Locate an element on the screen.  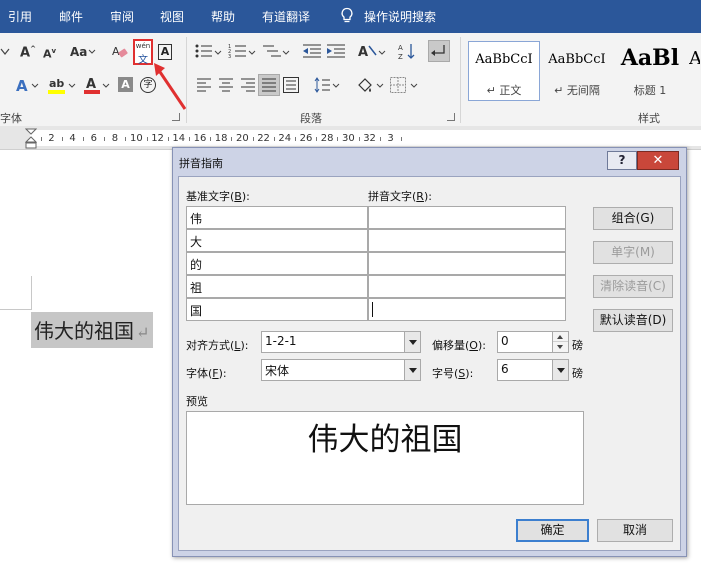
size-value: 6 is located at coordinates (505, 369).